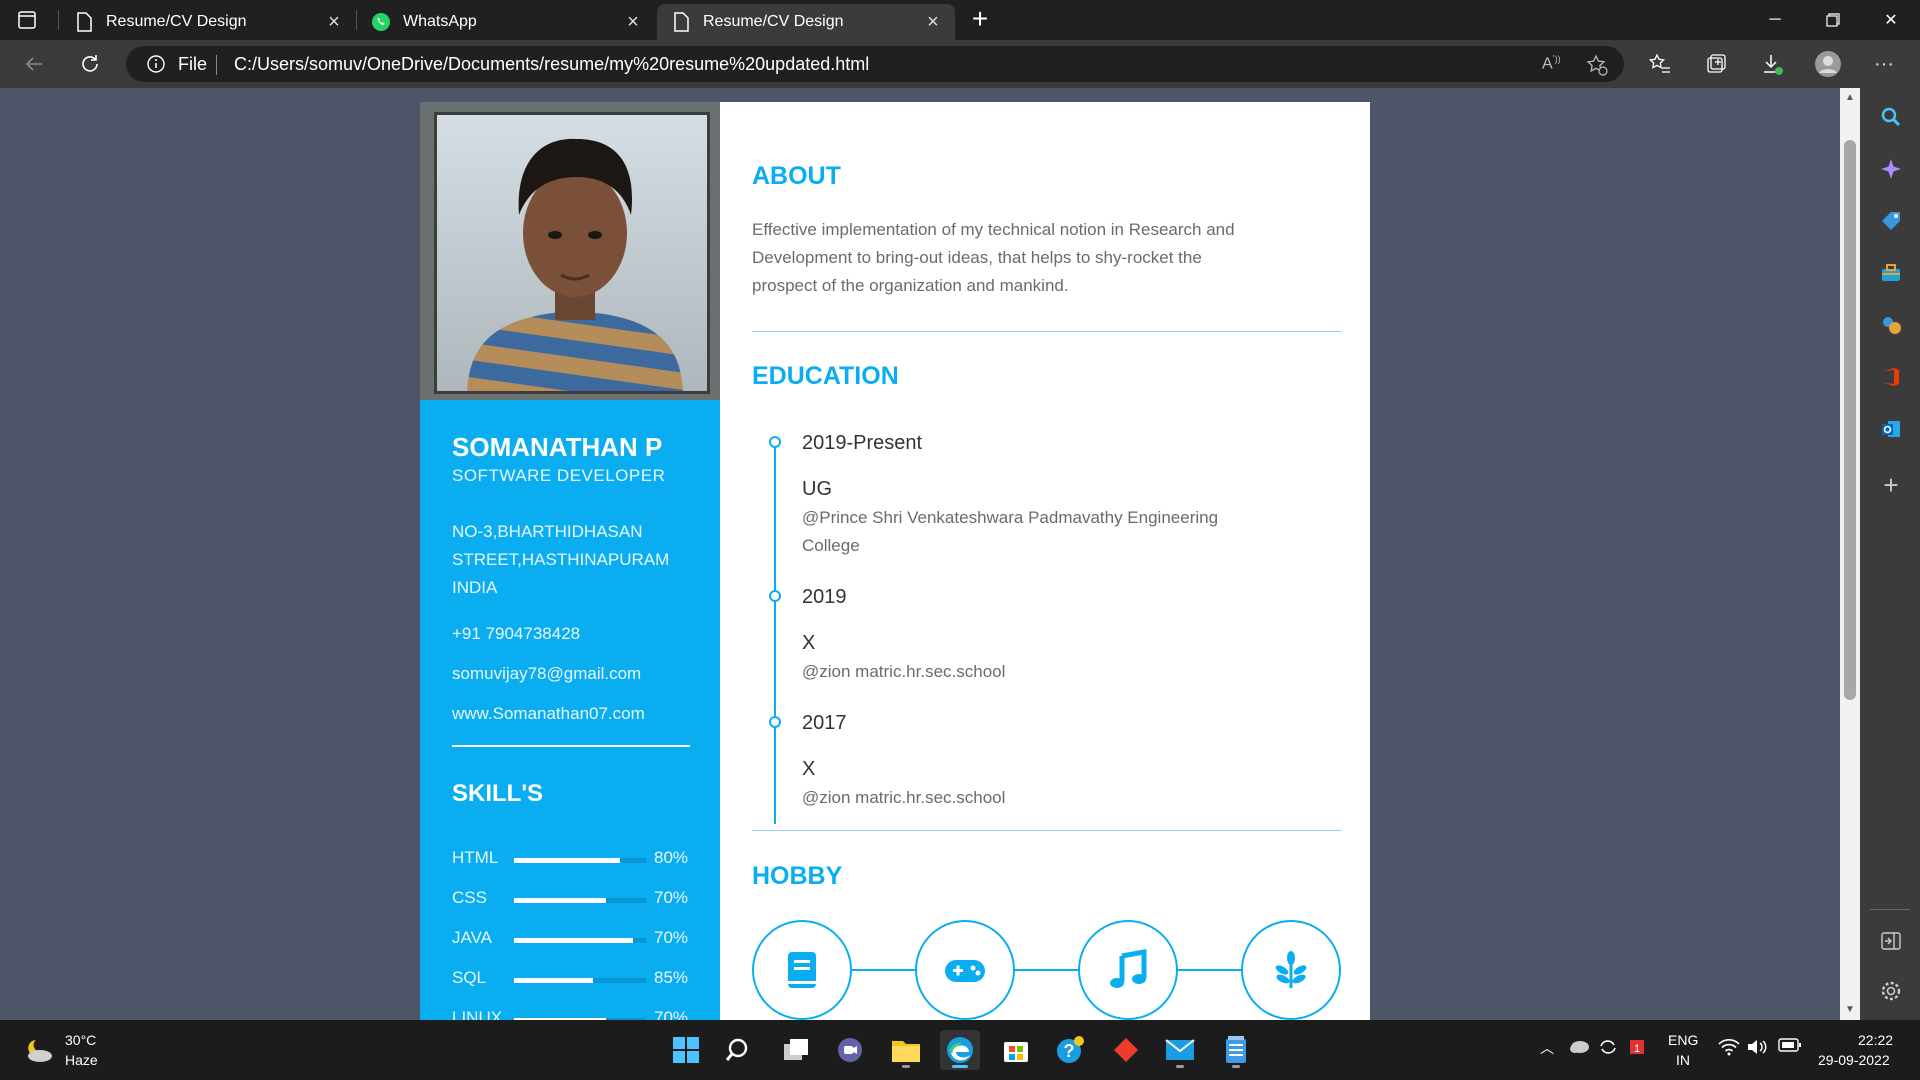 This screenshot has width=1920, height=1080. Describe the element at coordinates (1772, 64) in the screenshot. I see `downloads-icon` at that location.